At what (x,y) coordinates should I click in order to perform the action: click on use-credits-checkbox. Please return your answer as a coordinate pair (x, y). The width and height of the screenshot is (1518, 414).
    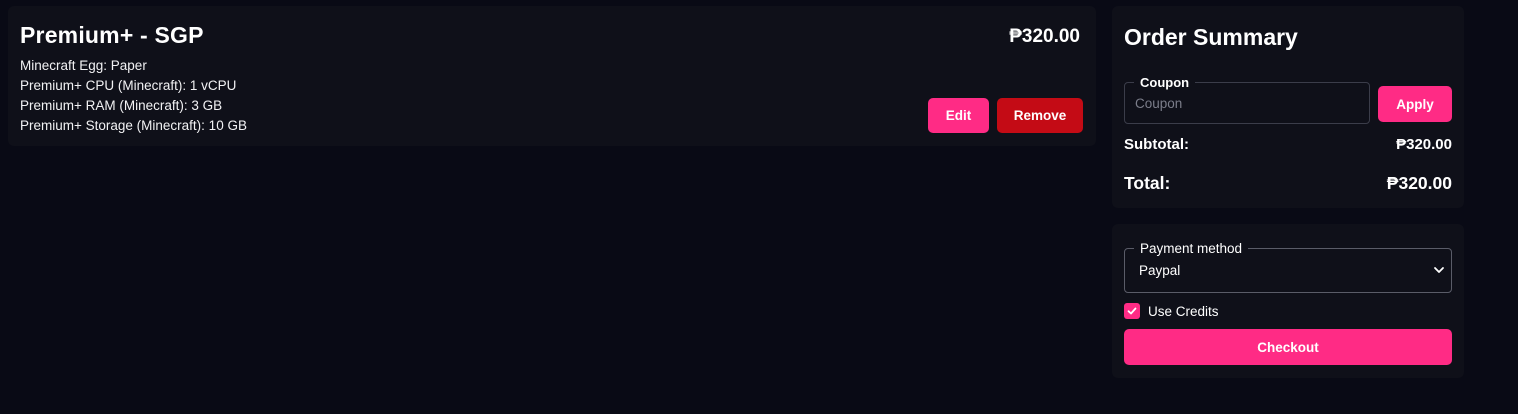
    Looking at the image, I should click on (1132, 311).